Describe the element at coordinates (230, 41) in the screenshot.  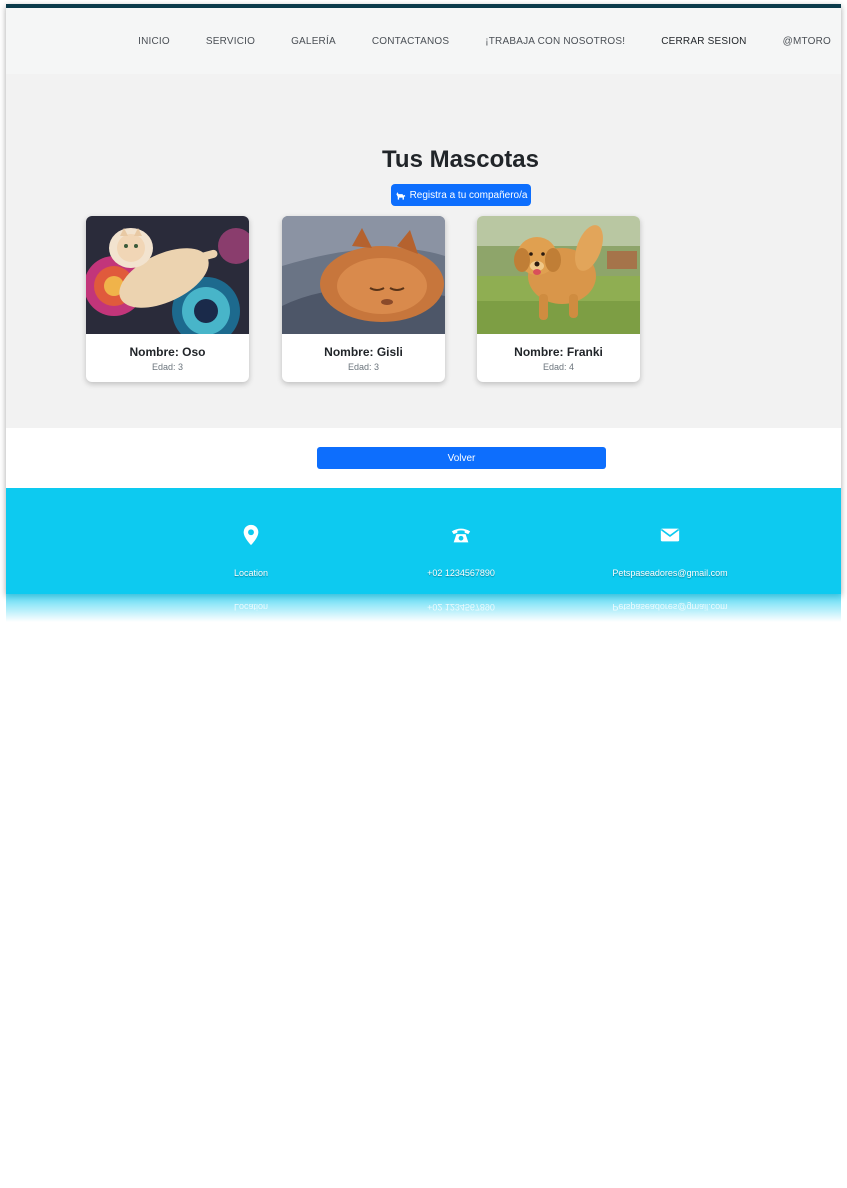
I see `nav-servicio: SERVICIO` at that location.